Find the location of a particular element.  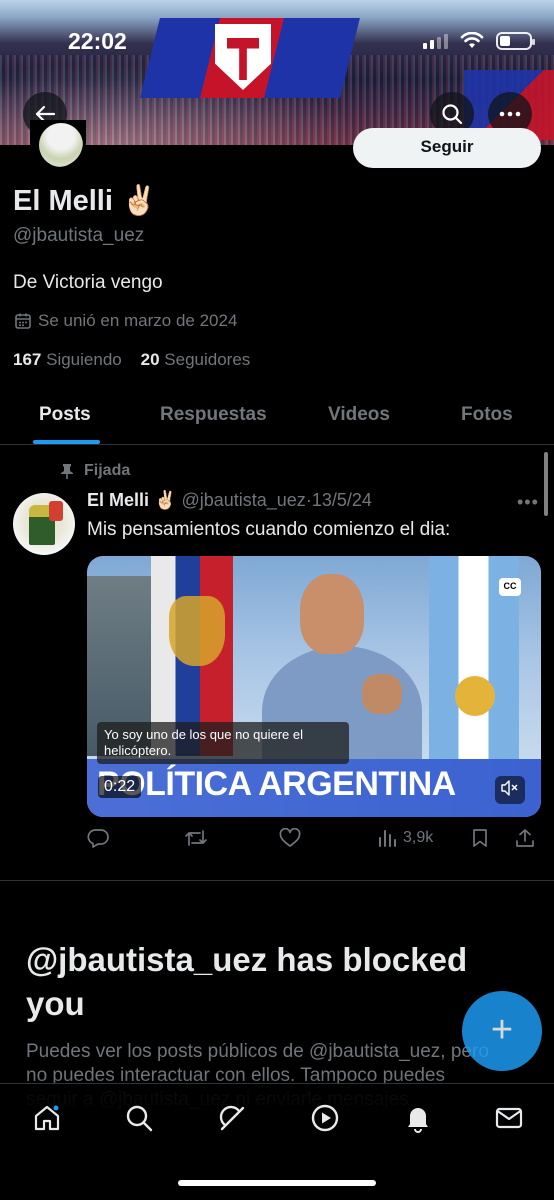

views-count: 3,9k is located at coordinates (418, 837).